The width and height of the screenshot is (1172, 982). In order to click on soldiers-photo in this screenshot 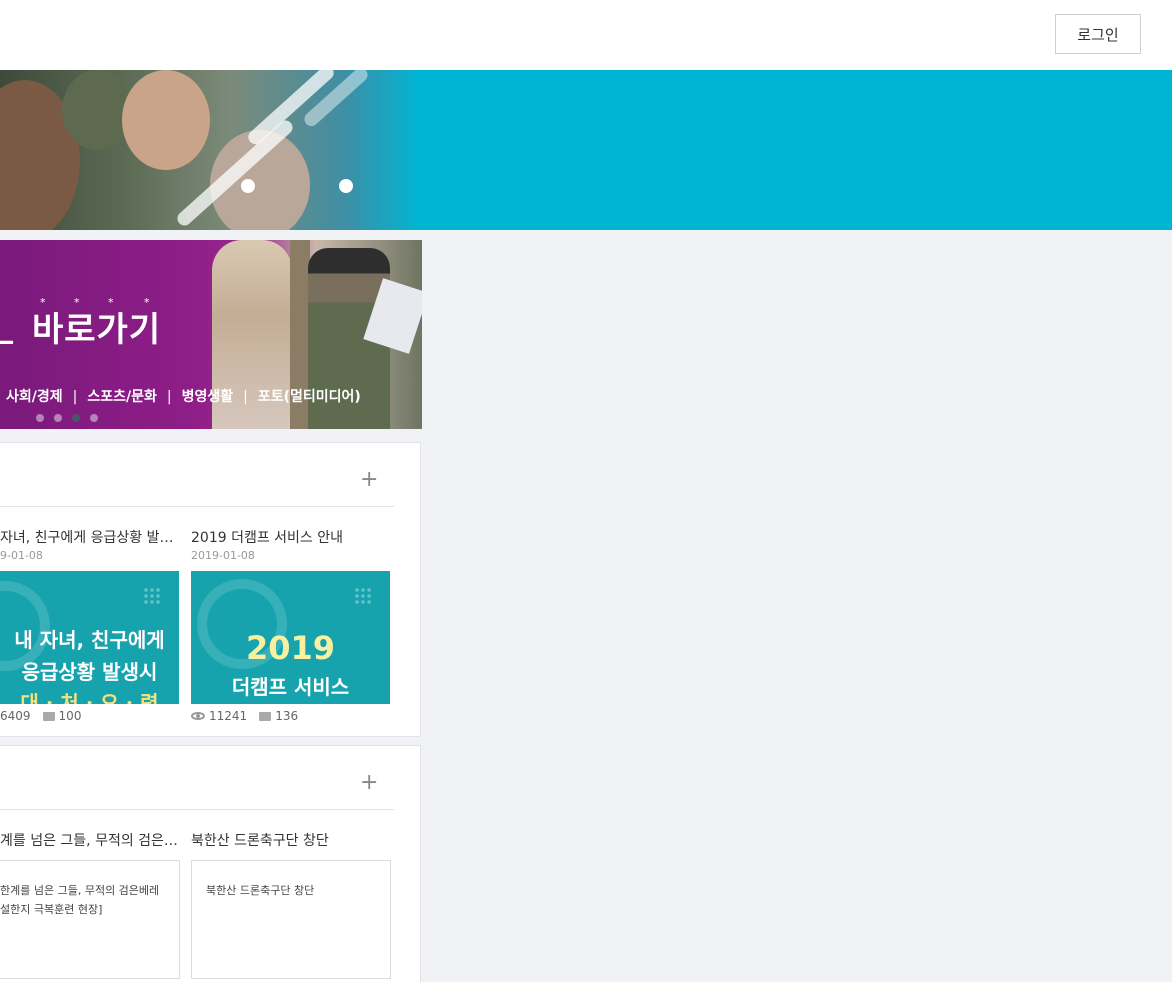, I will do `click(210, 150)`.